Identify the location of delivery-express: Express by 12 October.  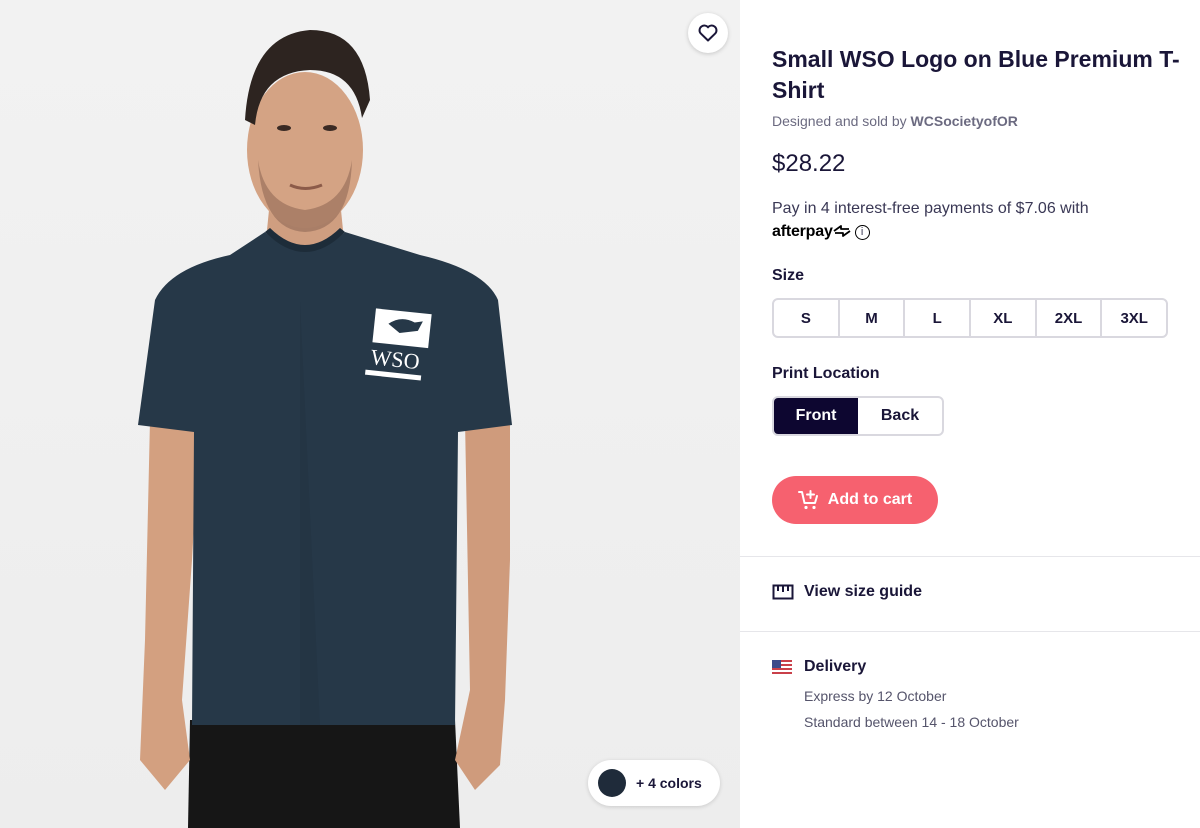
(875, 696).